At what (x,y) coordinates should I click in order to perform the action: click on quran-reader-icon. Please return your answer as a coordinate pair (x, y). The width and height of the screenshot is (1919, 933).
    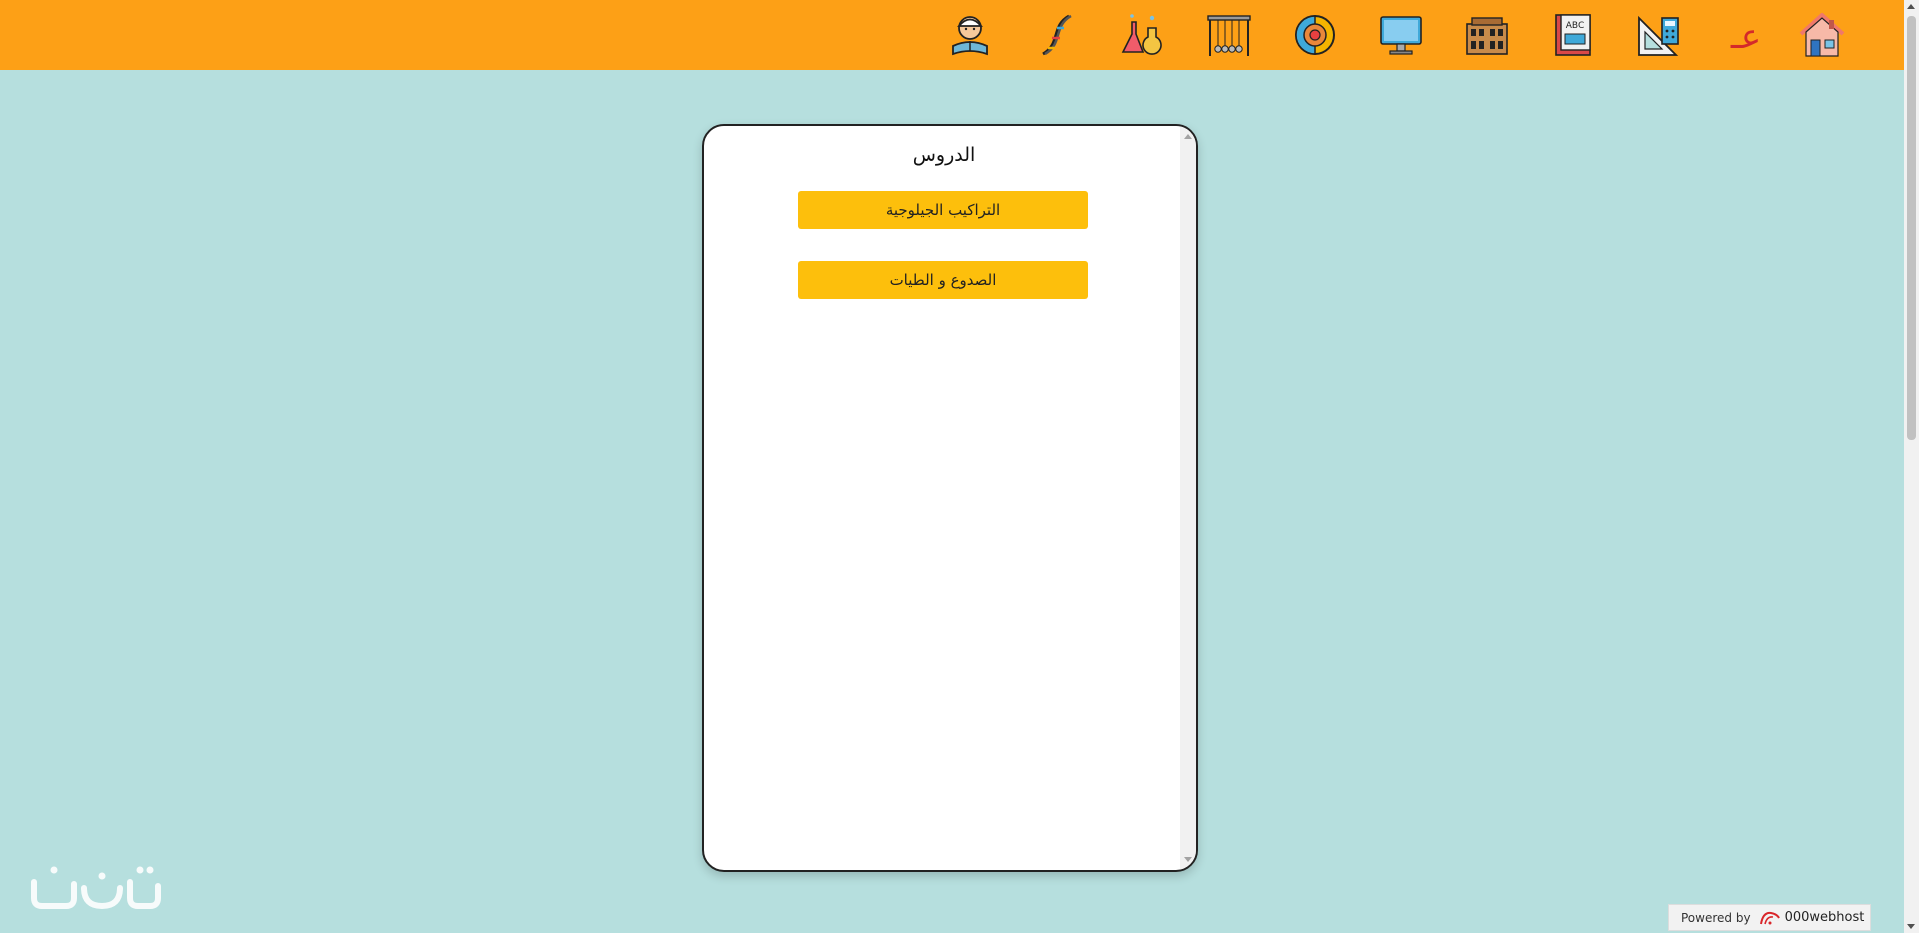
    Looking at the image, I should click on (970, 35).